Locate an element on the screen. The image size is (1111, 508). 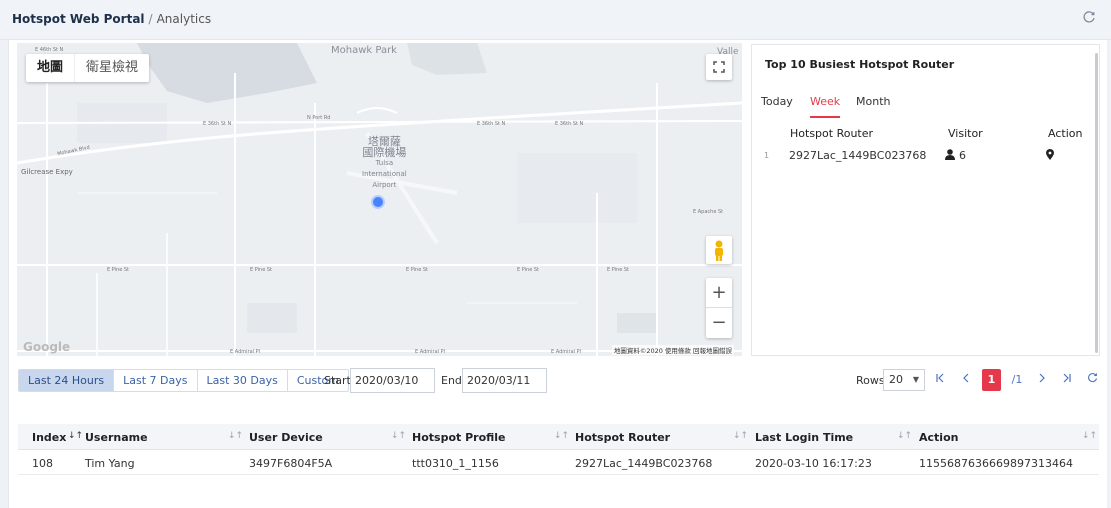
airport-label-en-1: Tulsa is located at coordinates (384, 163).